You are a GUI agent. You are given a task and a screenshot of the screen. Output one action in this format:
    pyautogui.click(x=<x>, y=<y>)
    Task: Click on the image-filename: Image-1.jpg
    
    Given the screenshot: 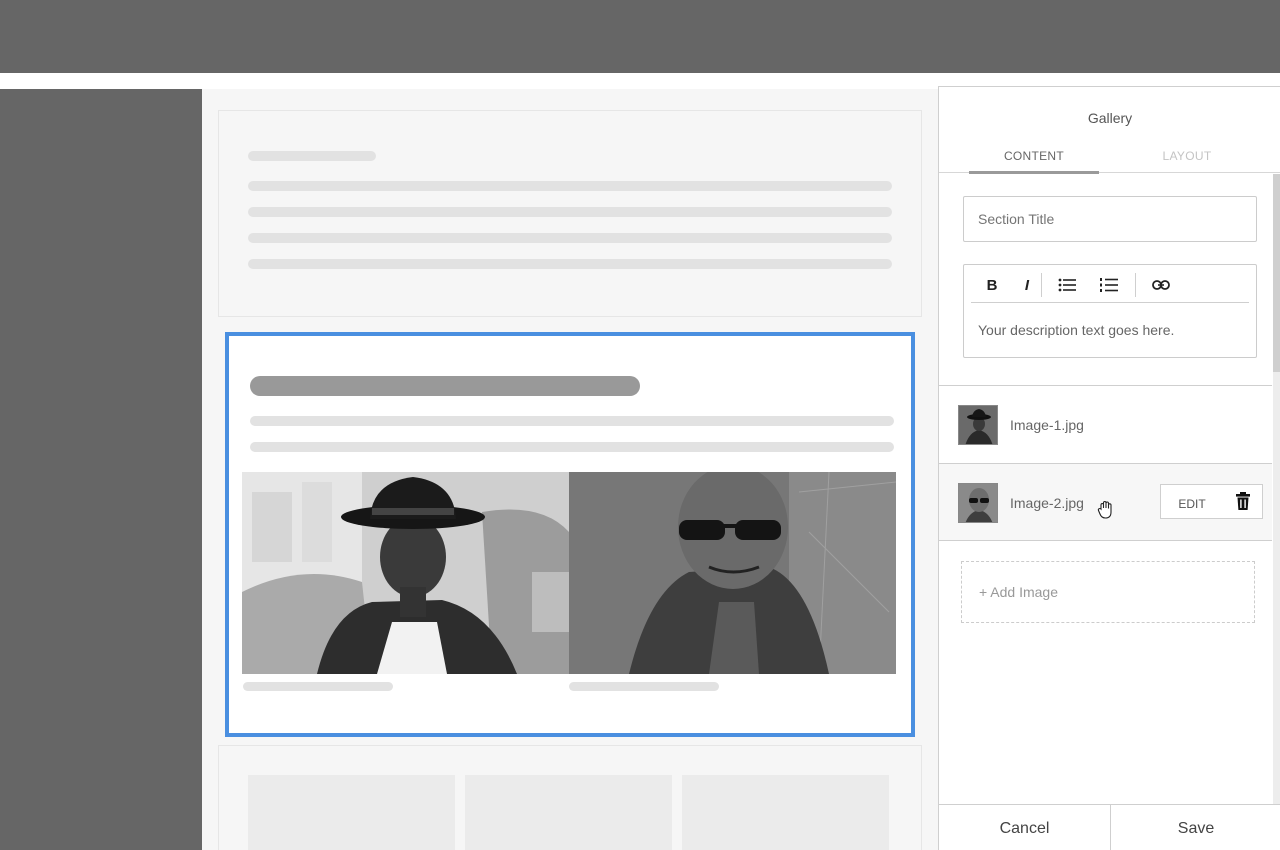 What is the action you would take?
    pyautogui.click(x=1047, y=425)
    